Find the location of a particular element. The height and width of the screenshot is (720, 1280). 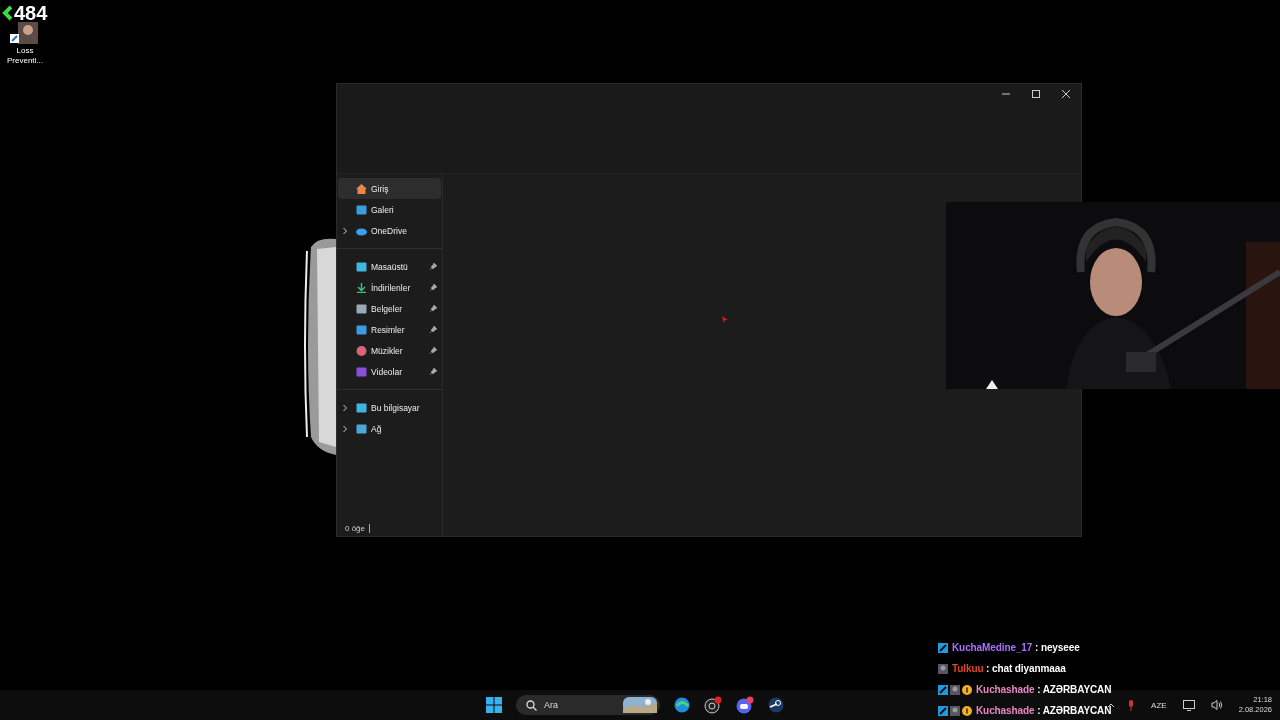

record-app-icon is located at coordinates (713, 705).